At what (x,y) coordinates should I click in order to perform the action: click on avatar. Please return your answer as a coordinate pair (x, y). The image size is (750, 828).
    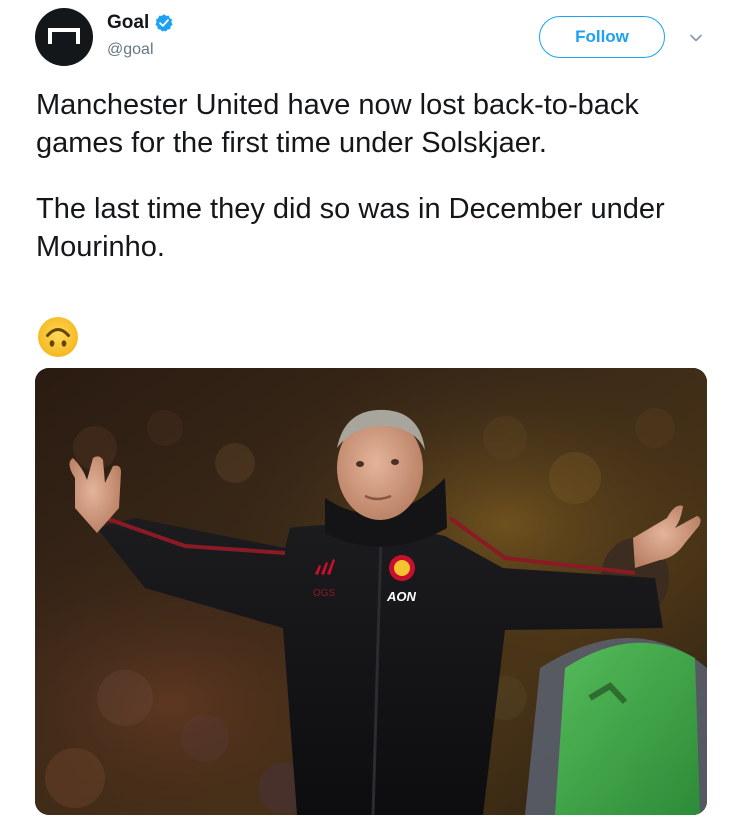
    Looking at the image, I should click on (64, 37).